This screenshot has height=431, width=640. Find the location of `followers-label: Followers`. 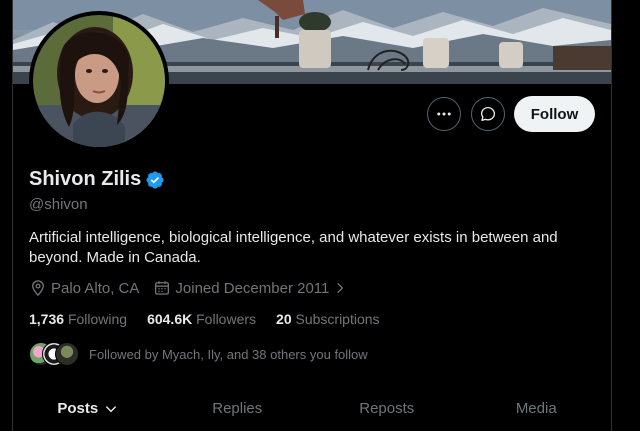

followers-label: Followers is located at coordinates (226, 319).